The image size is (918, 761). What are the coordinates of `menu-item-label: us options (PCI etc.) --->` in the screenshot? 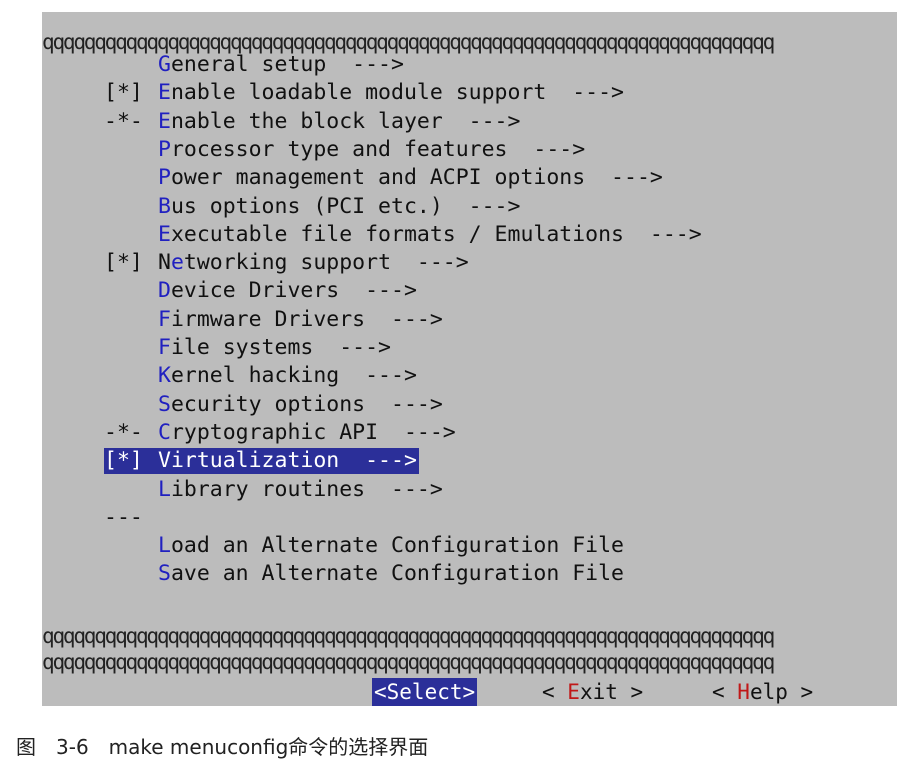 It's located at (345, 206).